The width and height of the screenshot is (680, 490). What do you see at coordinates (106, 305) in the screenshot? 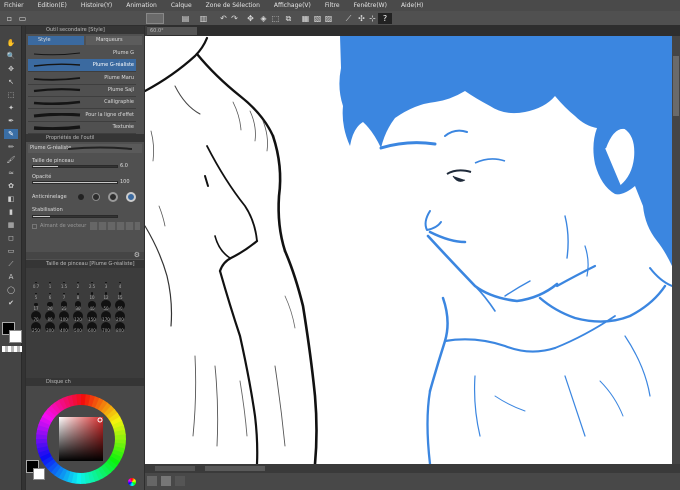
I see `brush-size-cell: 50` at bounding box center [106, 305].